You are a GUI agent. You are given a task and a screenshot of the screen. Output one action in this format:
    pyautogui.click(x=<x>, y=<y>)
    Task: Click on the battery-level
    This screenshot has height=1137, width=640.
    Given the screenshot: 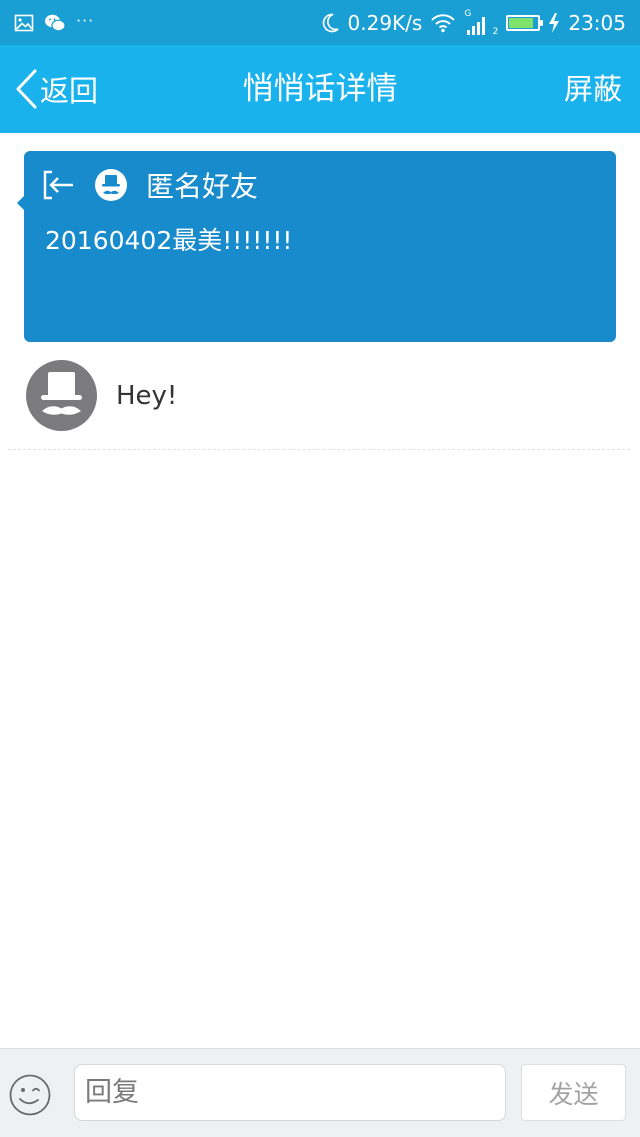 What is the action you would take?
    pyautogui.click(x=521, y=23)
    